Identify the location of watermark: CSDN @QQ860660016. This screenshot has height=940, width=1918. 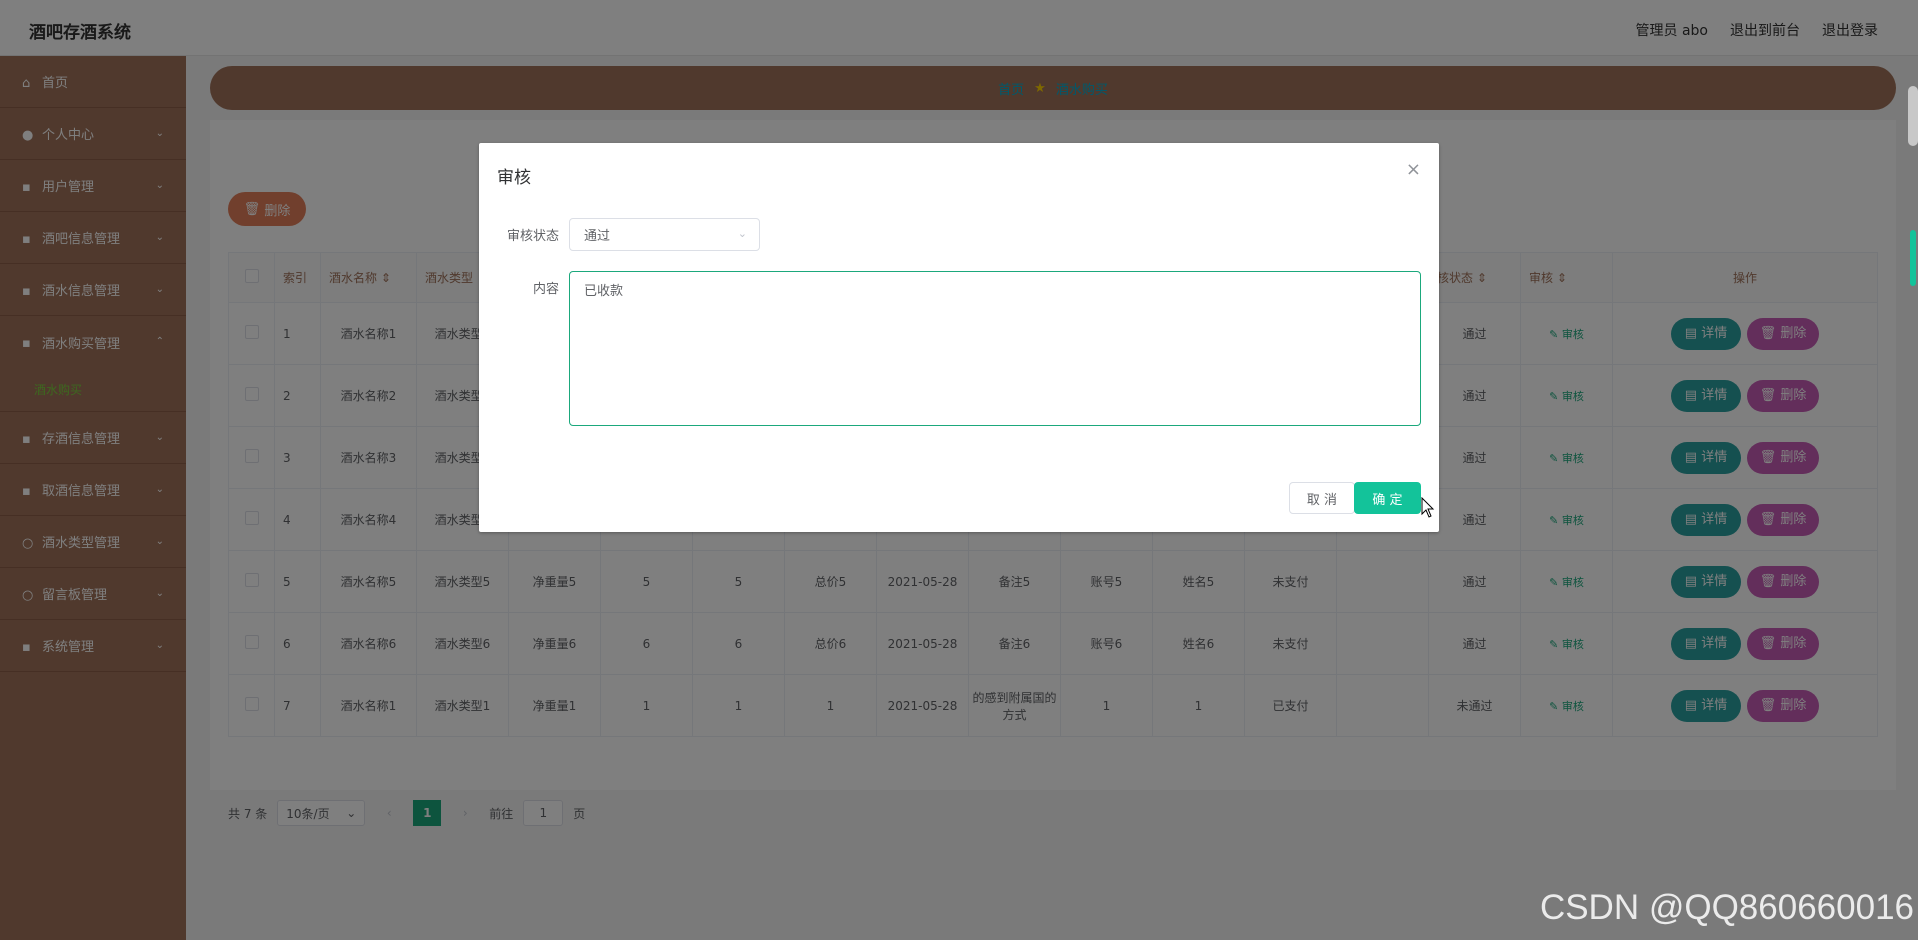
(1726, 907).